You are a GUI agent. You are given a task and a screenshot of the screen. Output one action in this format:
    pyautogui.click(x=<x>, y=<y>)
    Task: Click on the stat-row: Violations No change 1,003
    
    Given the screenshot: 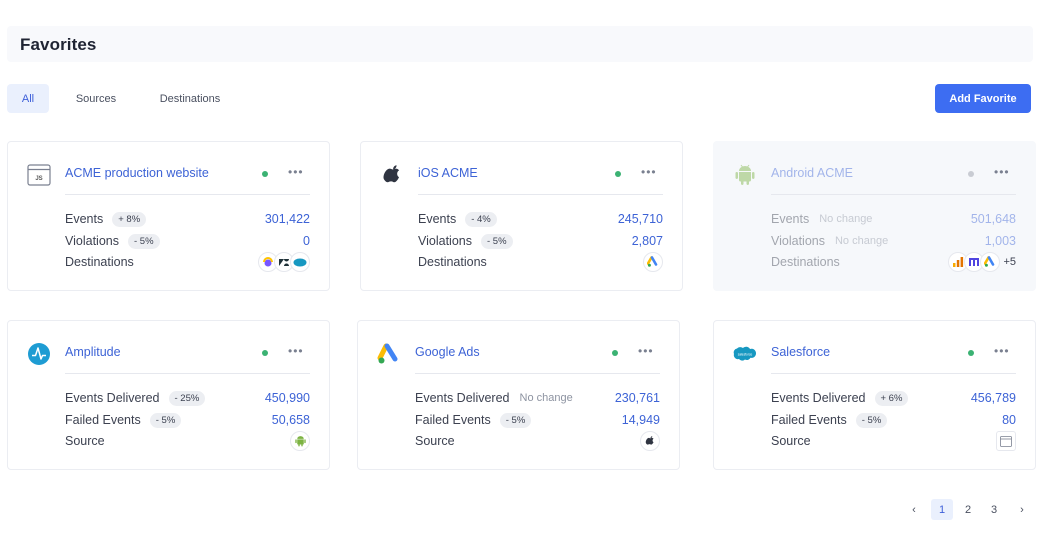 What is the action you would take?
    pyautogui.click(x=893, y=241)
    